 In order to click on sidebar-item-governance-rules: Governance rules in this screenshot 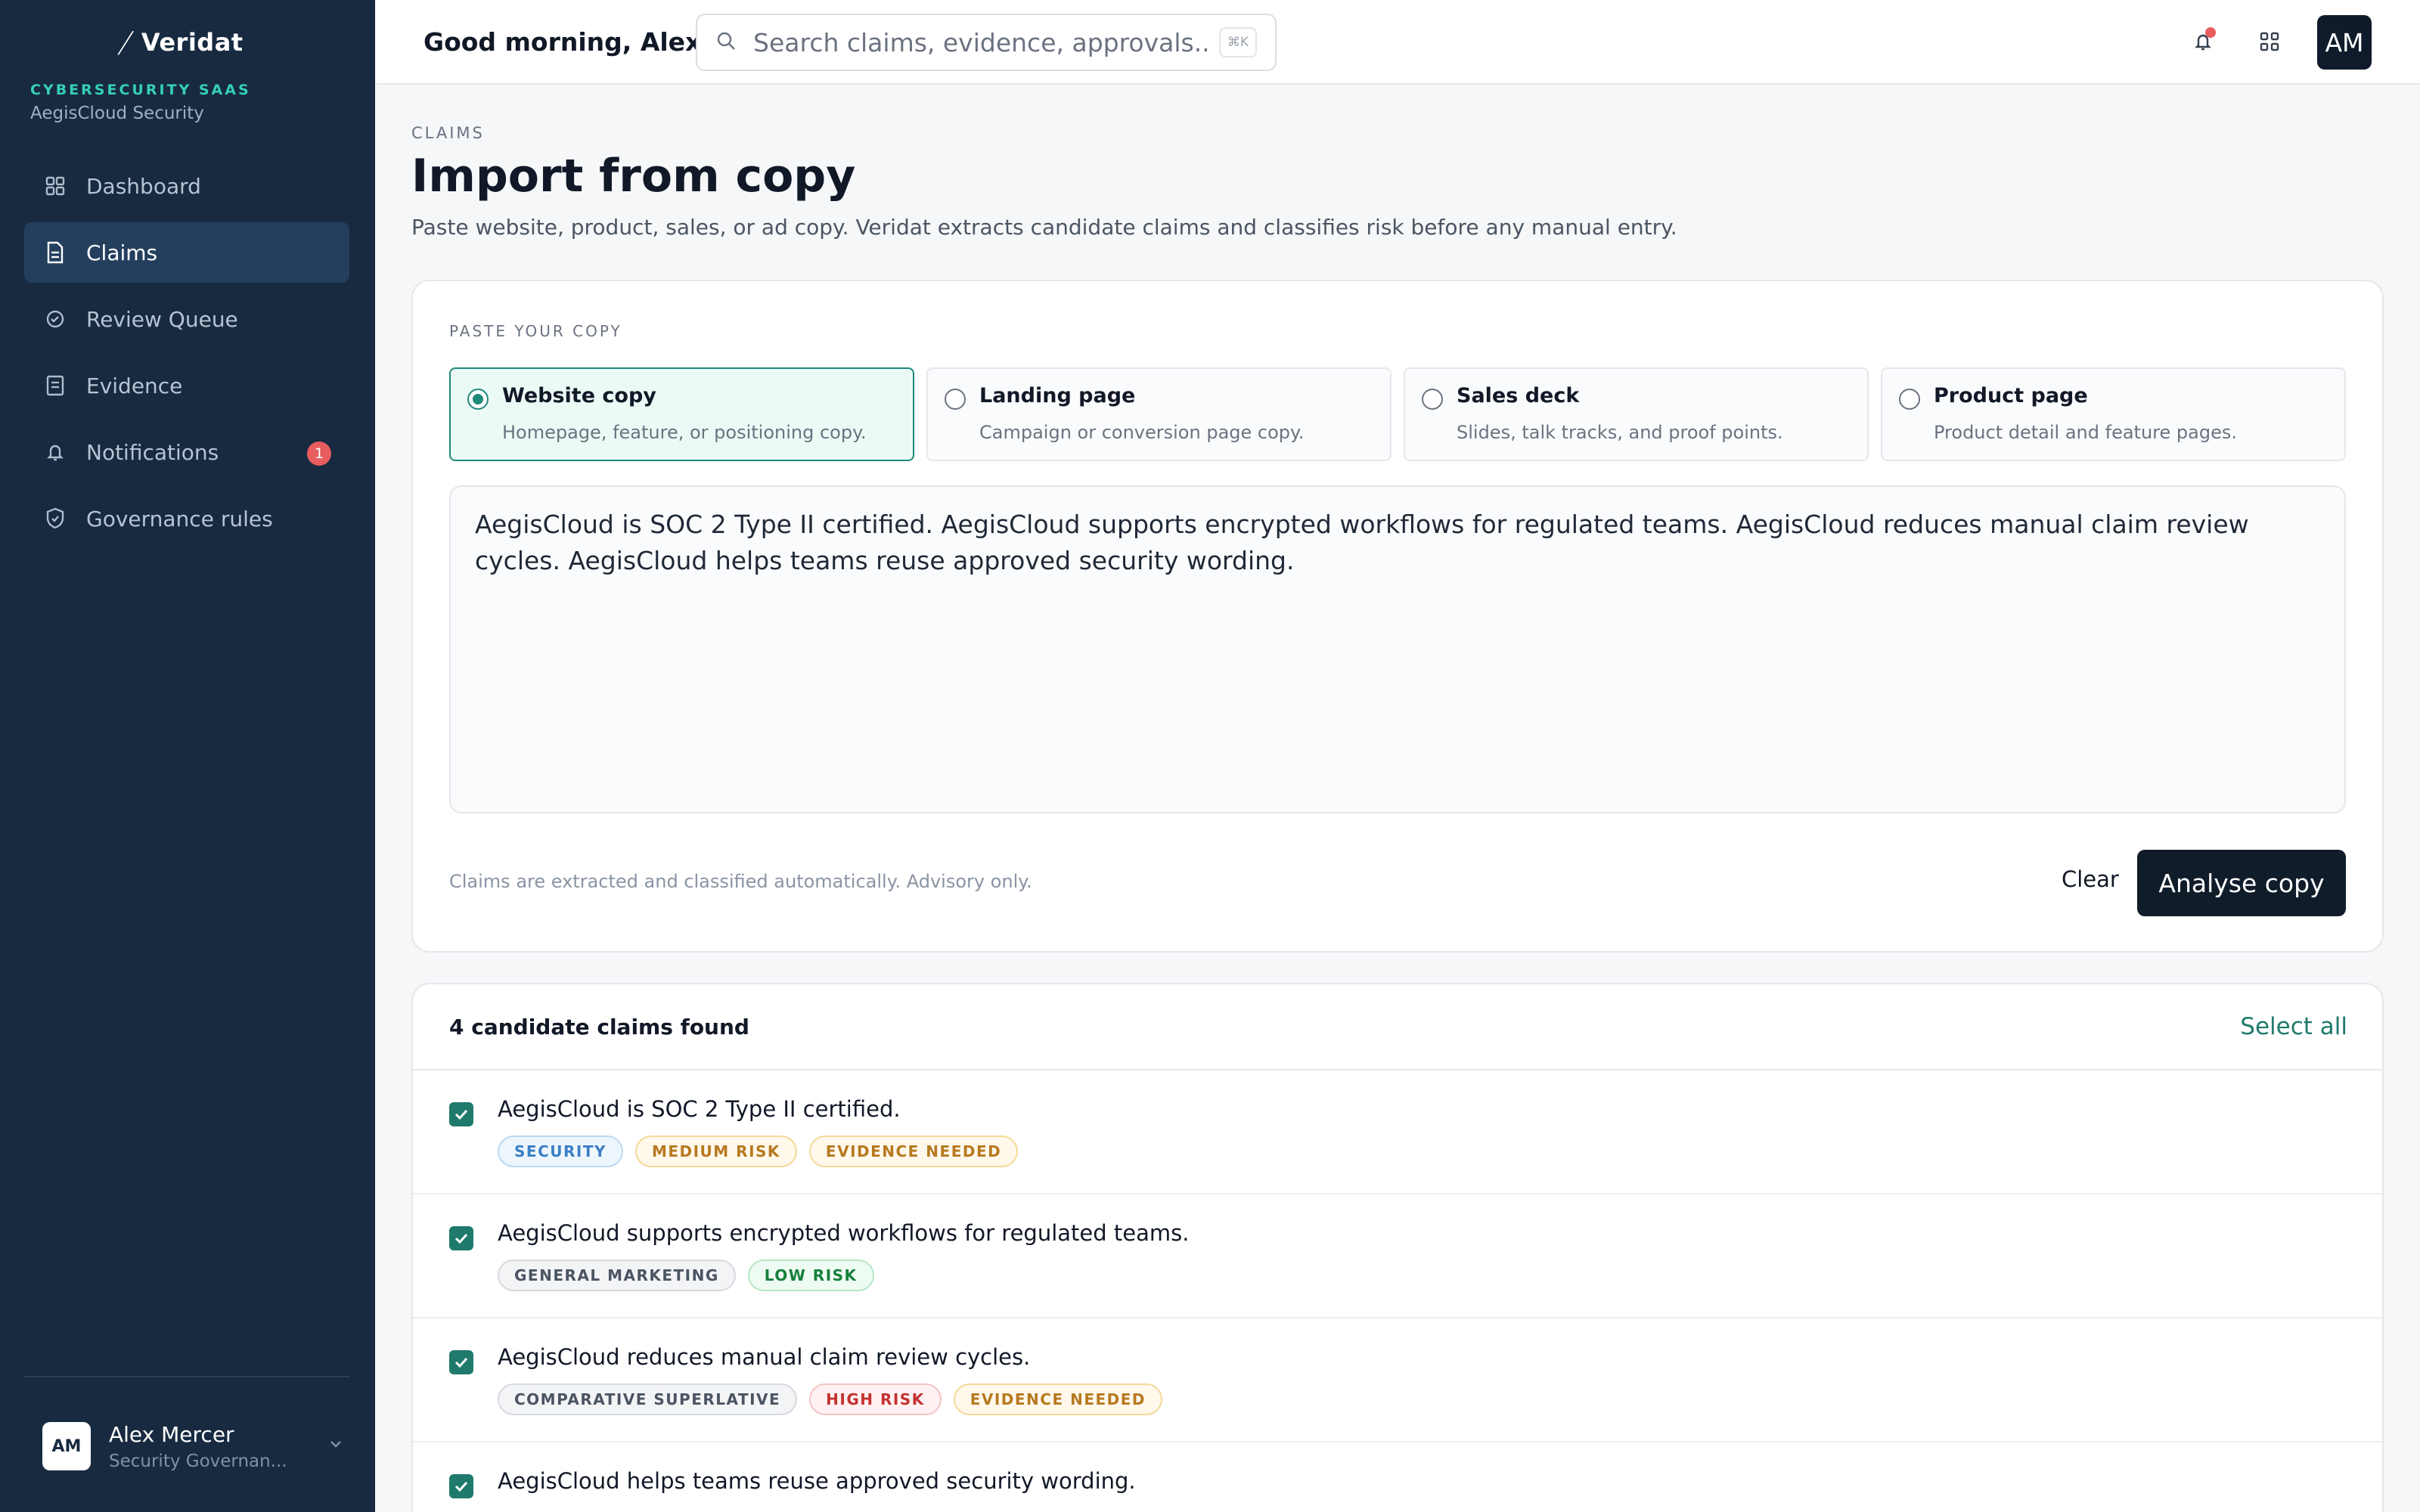, I will do `click(186, 519)`.